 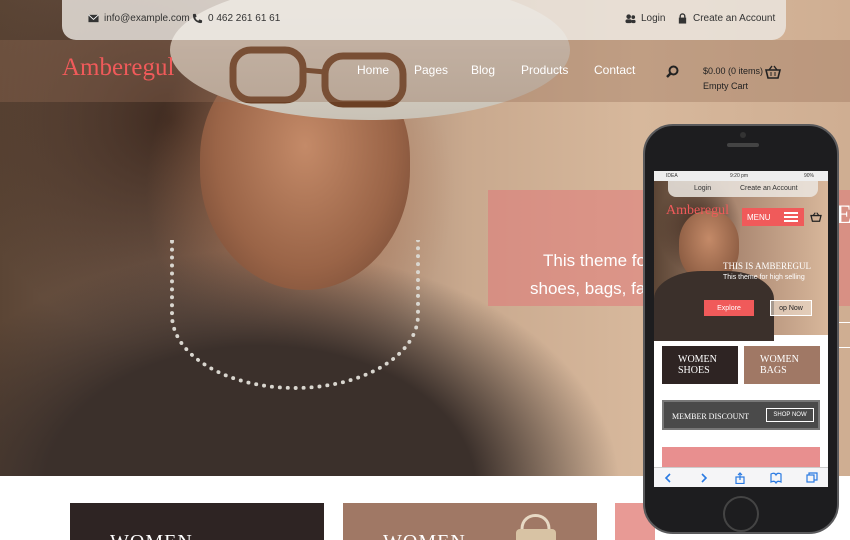 I want to click on slider-button, so click(x=844, y=335).